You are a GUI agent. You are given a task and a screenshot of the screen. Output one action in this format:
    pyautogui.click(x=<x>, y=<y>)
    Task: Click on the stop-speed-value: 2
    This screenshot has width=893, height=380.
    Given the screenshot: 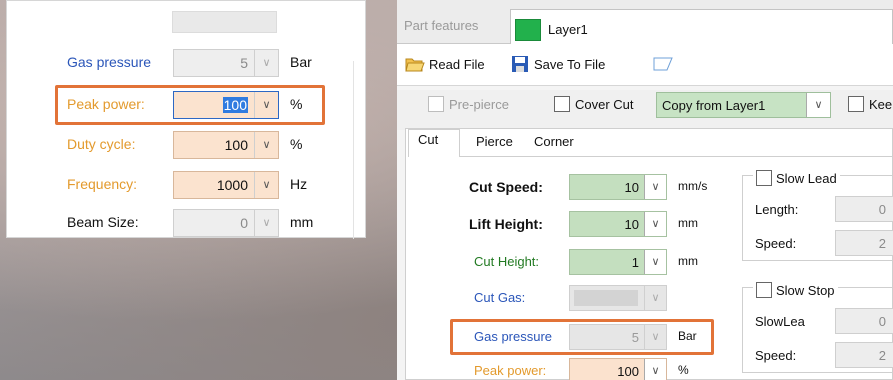 What is the action you would take?
    pyautogui.click(x=882, y=355)
    